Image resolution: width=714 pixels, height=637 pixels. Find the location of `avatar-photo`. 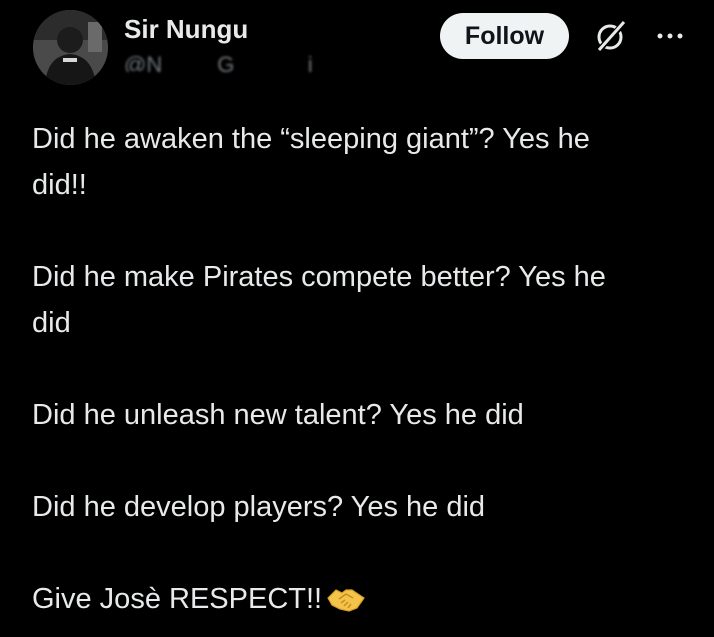

avatar-photo is located at coordinates (70, 47).